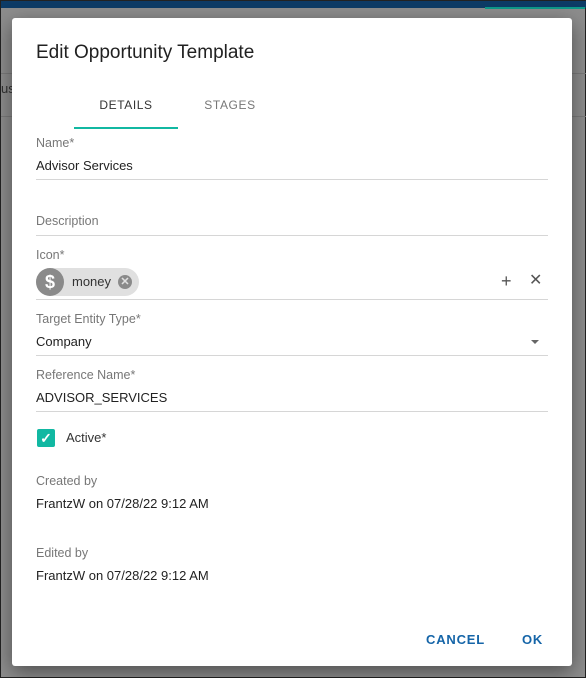  What do you see at coordinates (126, 128) in the screenshot?
I see `active-tab-indicator` at bounding box center [126, 128].